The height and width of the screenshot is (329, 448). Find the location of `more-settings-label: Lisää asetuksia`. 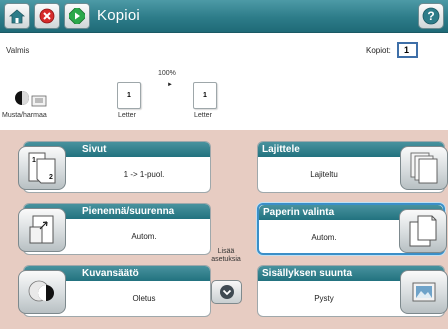

more-settings-label: Lisää asetuksia is located at coordinates (226, 255).